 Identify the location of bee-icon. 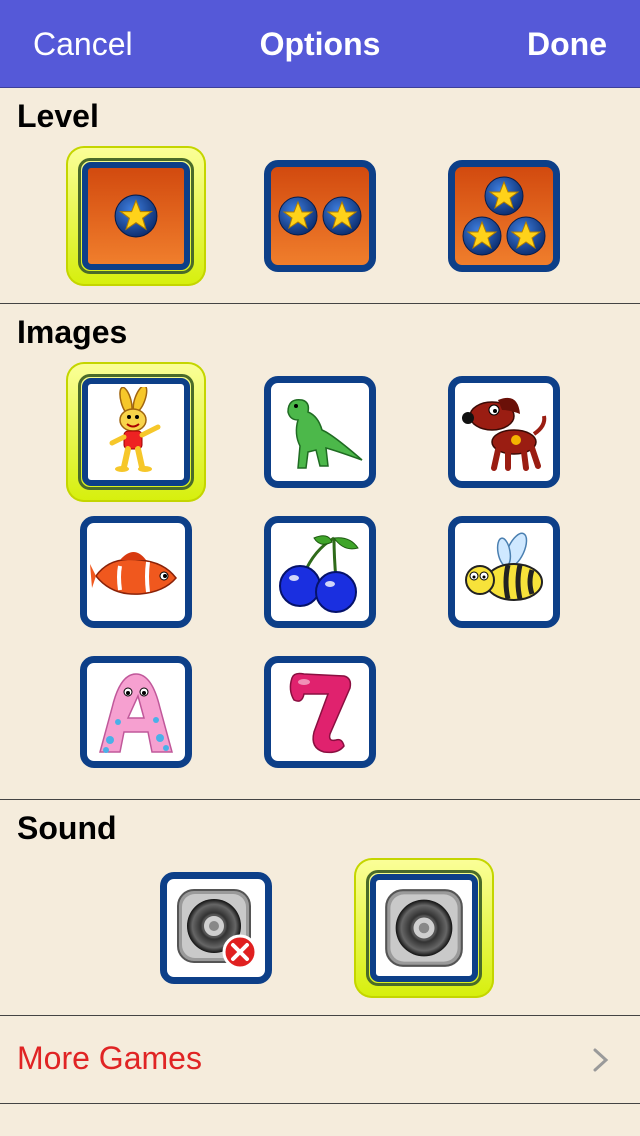
(504, 566).